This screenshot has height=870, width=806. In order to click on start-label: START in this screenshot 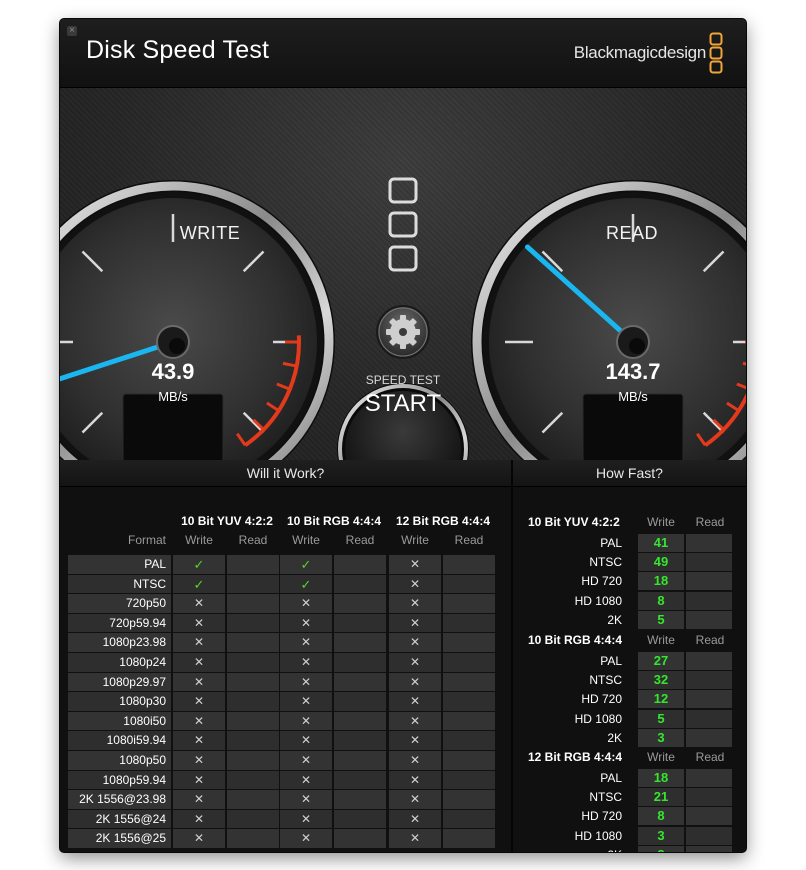, I will do `click(403, 403)`.